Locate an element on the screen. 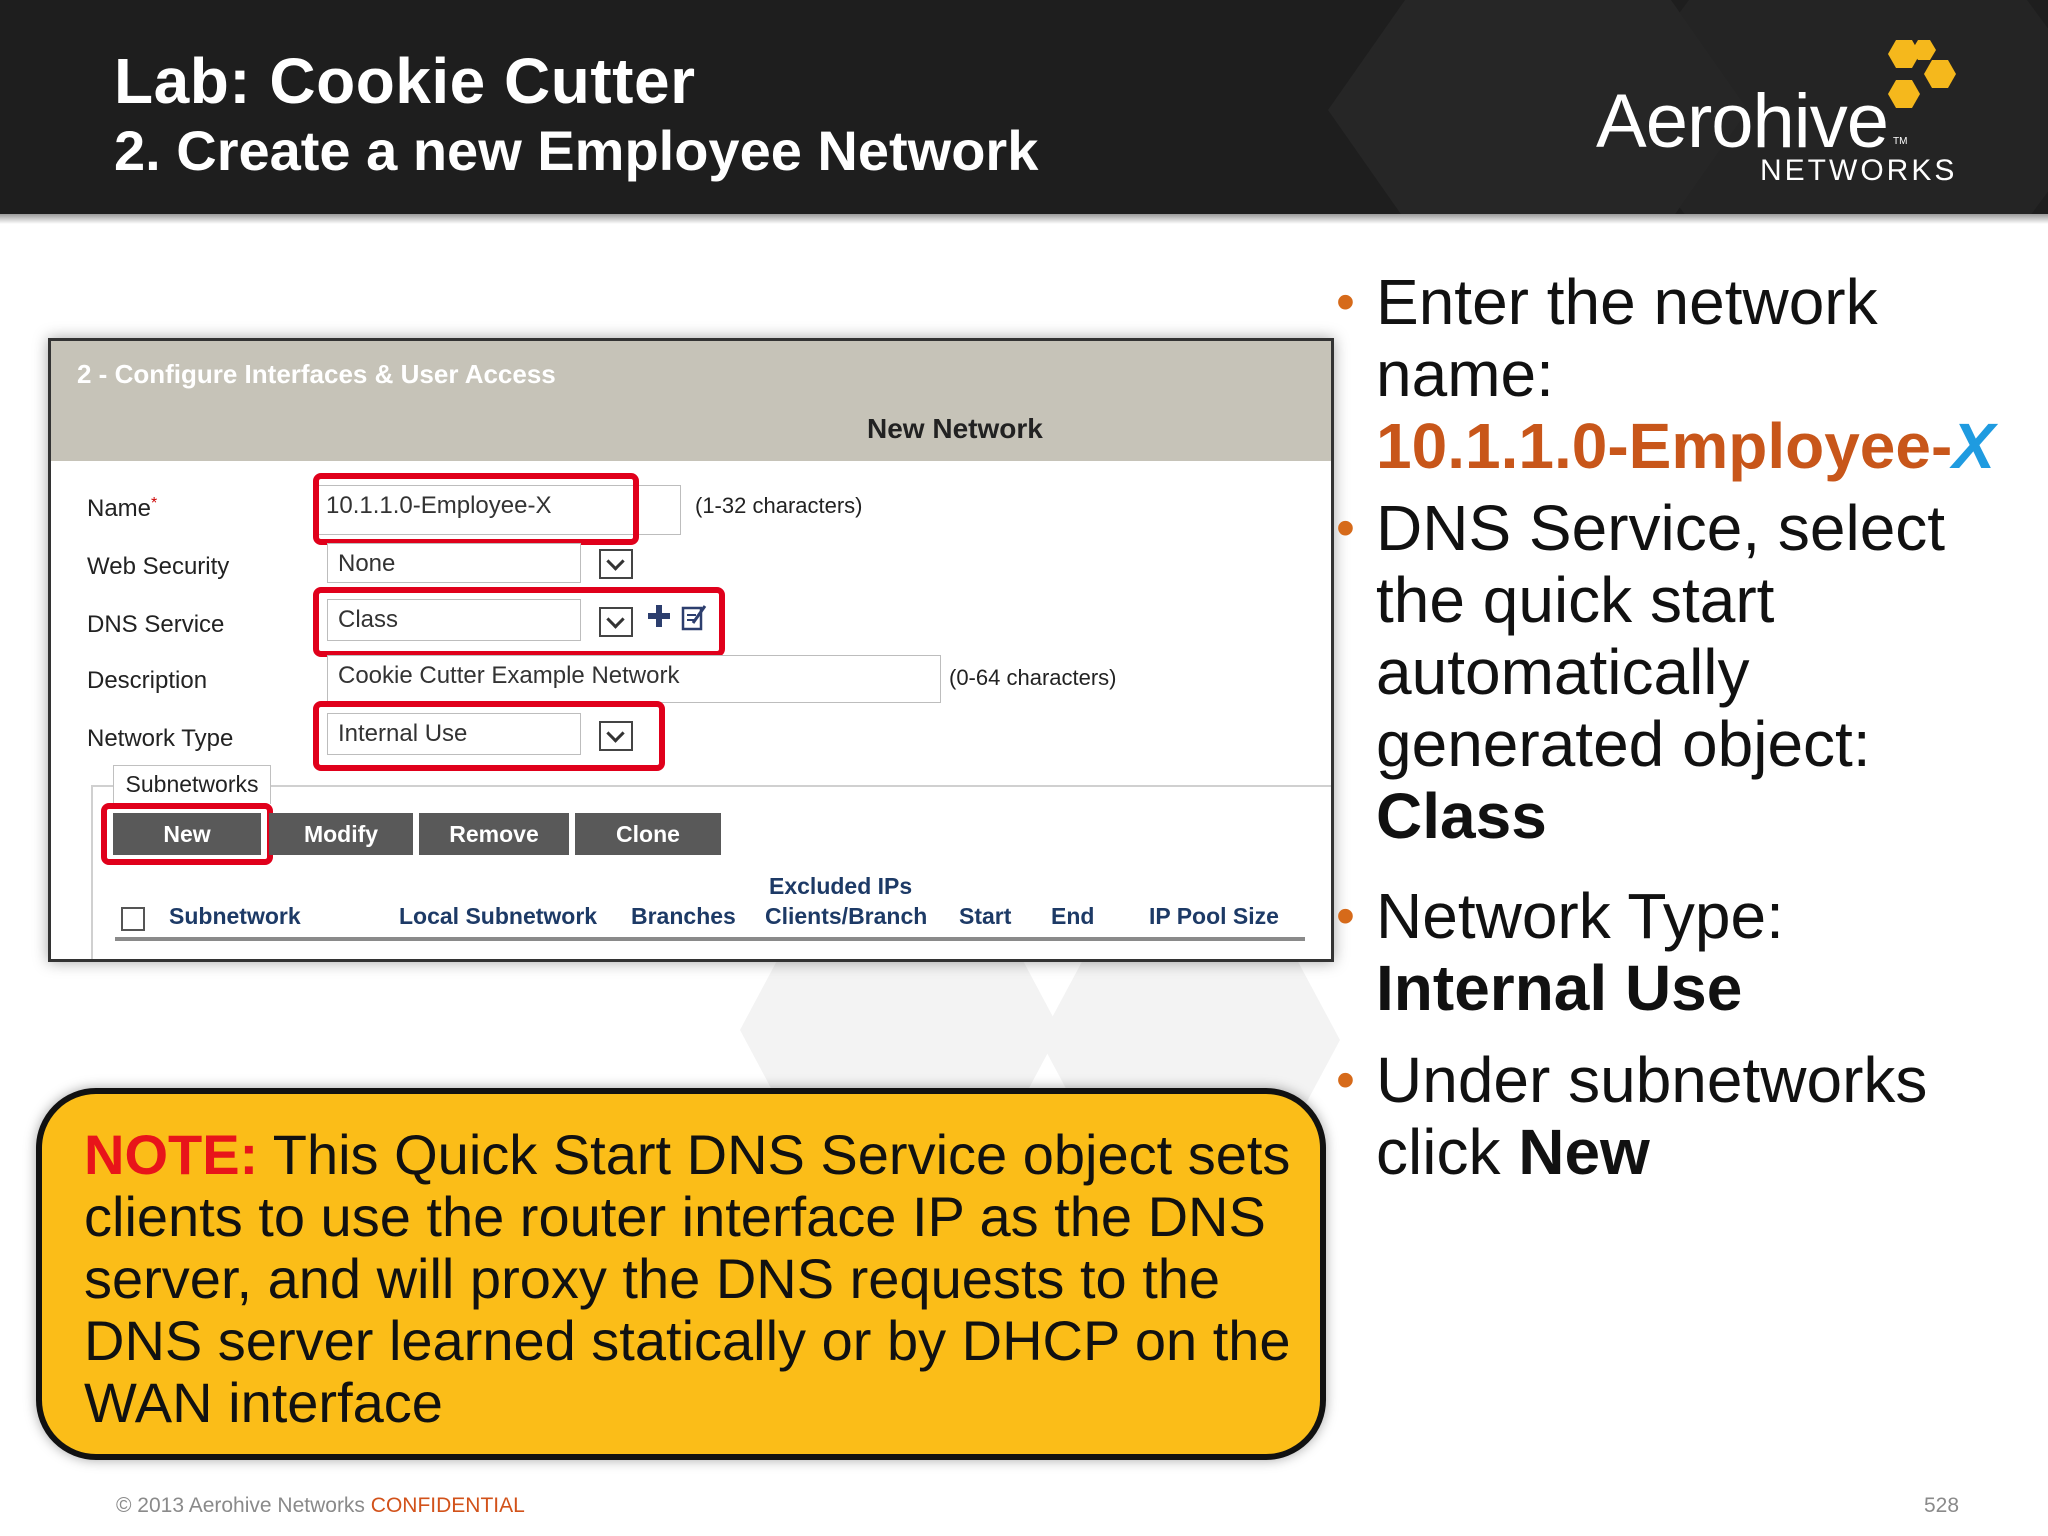 This screenshot has width=2048, height=1536. name-label-text: Name is located at coordinates (119, 508).